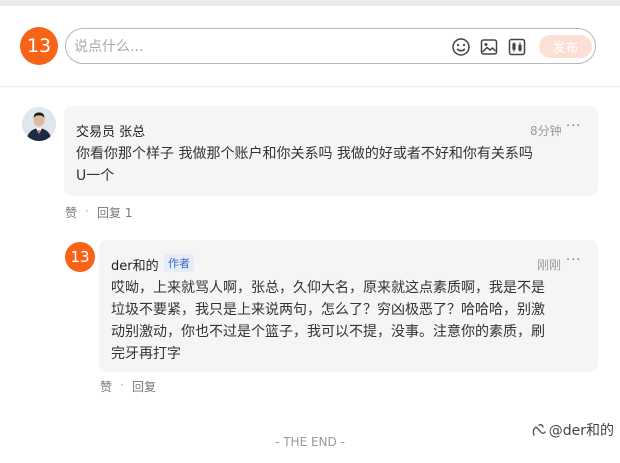  I want to click on comment-line: 你看你那个样子 我做那个账户和你关系吗 我做的好或者不好和你有关系吗, so click(304, 154).